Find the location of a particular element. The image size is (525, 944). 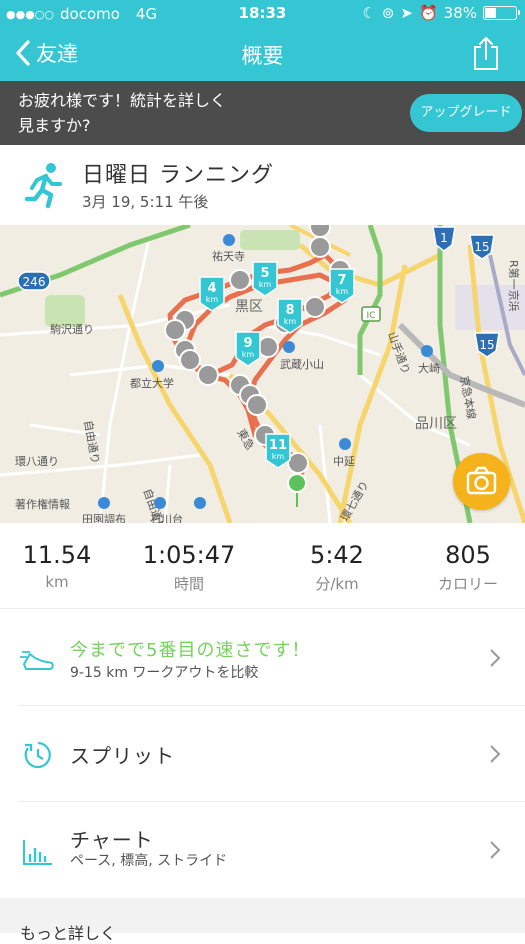

stat-distance-value: 11.54 is located at coordinates (57, 555).